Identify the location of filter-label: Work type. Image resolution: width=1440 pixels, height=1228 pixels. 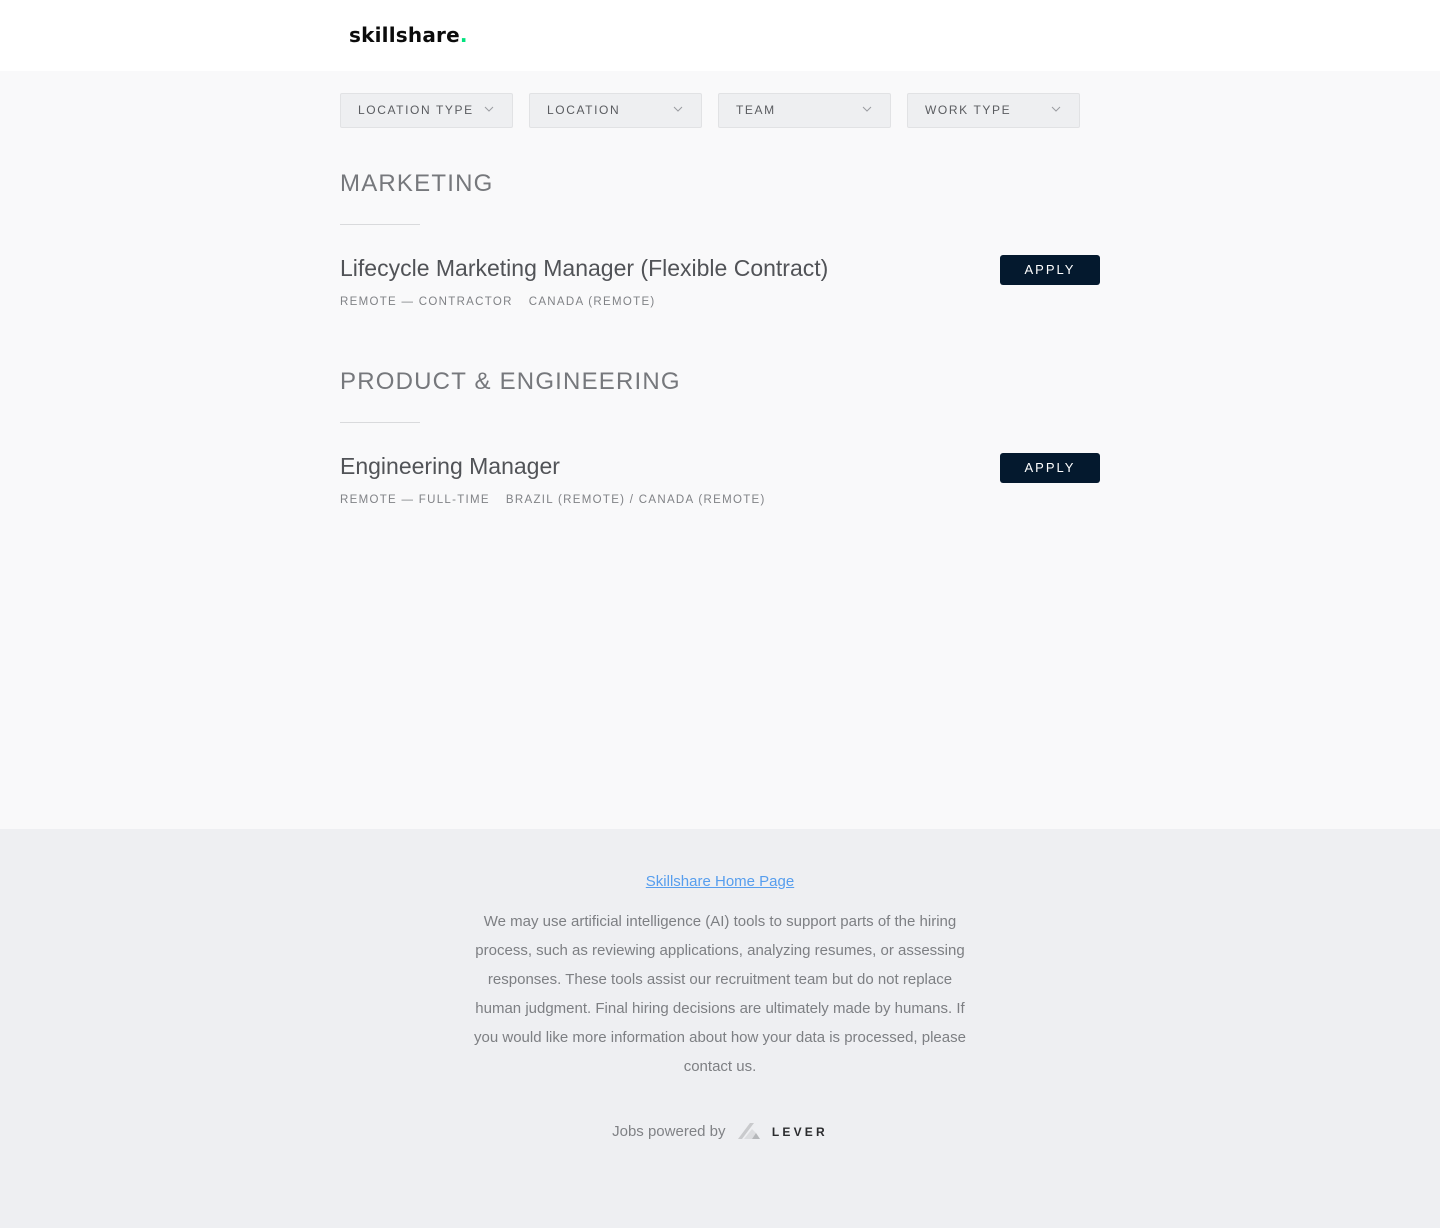
(968, 110).